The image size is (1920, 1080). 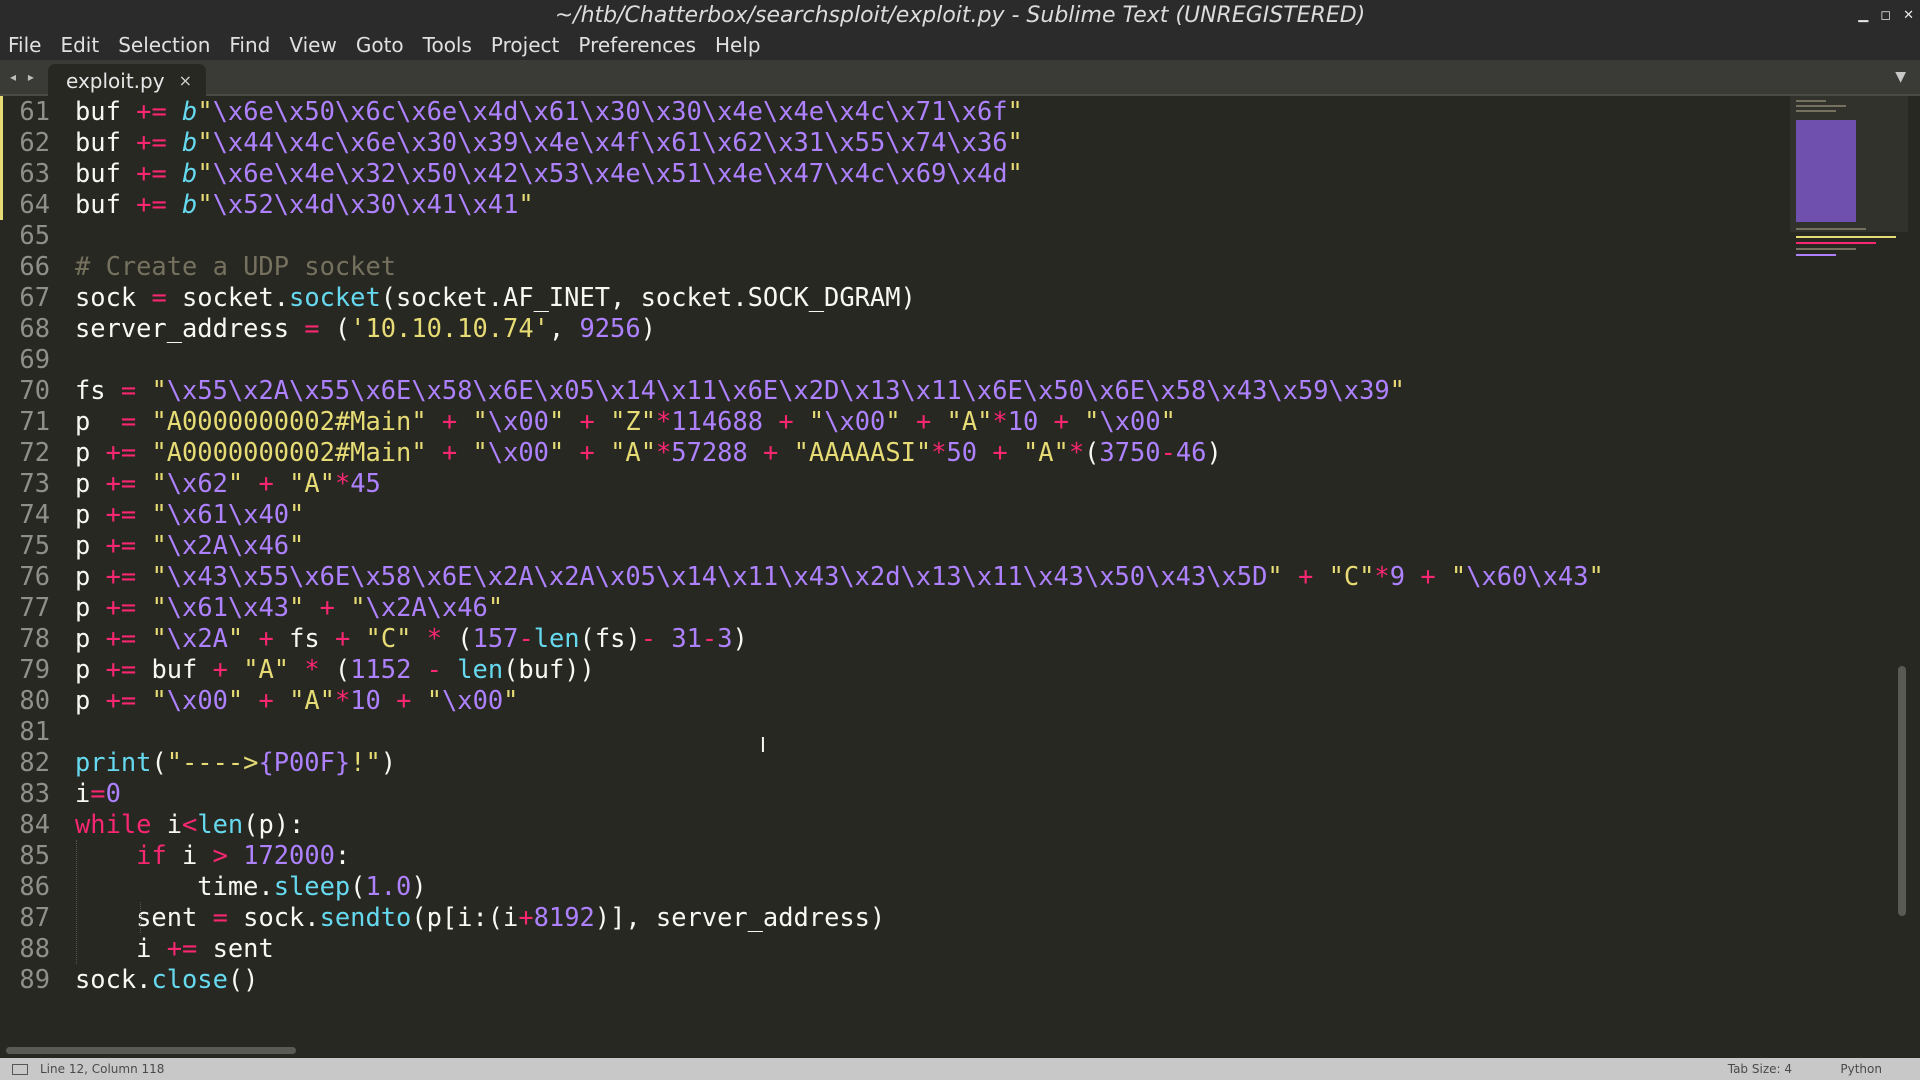 What do you see at coordinates (495, 638) in the screenshot?
I see `code-token: 157` at bounding box center [495, 638].